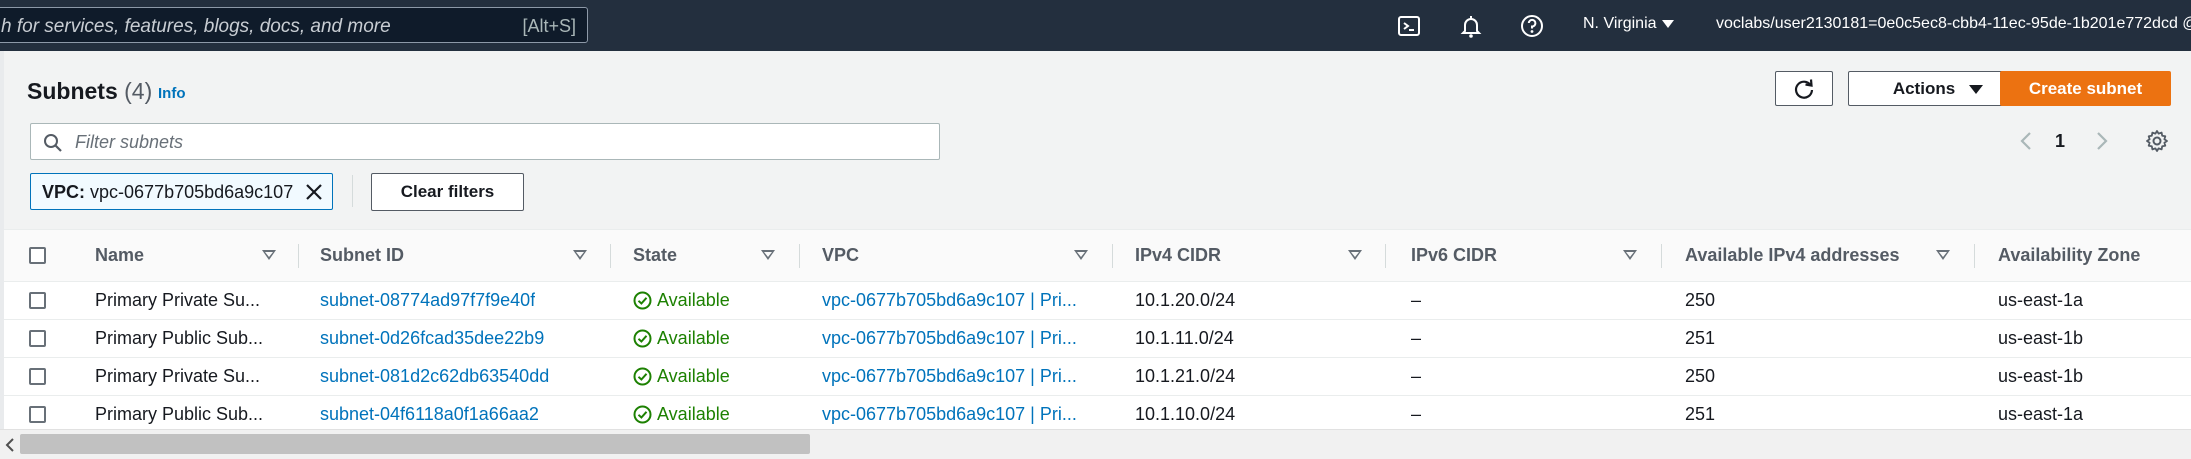 This screenshot has height=459, width=2191. Describe the element at coordinates (192, 192) in the screenshot. I see `filter-token-value: vpc-0677b705bd6a9c107` at that location.